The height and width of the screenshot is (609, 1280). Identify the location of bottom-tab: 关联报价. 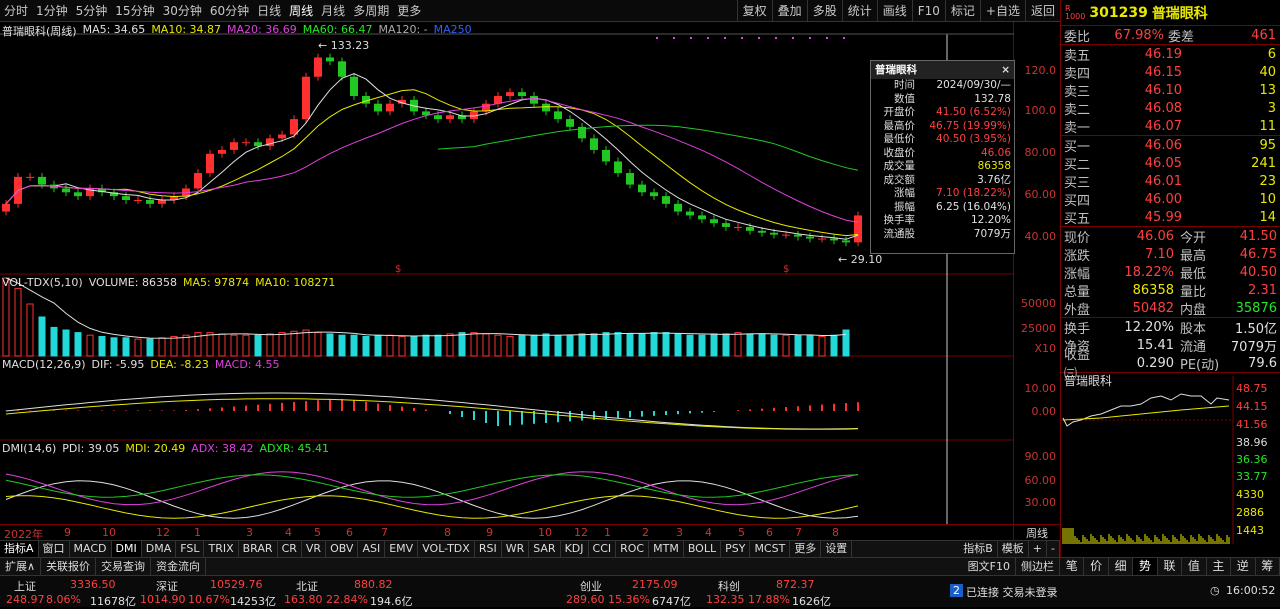
(69, 566).